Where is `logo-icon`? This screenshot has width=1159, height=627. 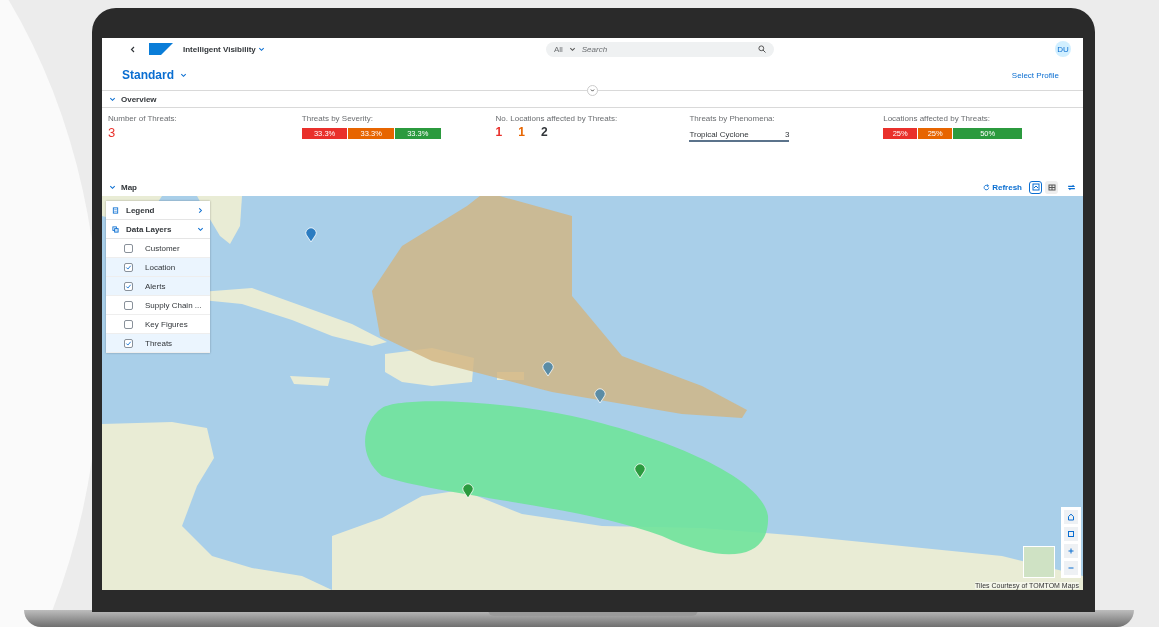
logo-icon is located at coordinates (161, 49).